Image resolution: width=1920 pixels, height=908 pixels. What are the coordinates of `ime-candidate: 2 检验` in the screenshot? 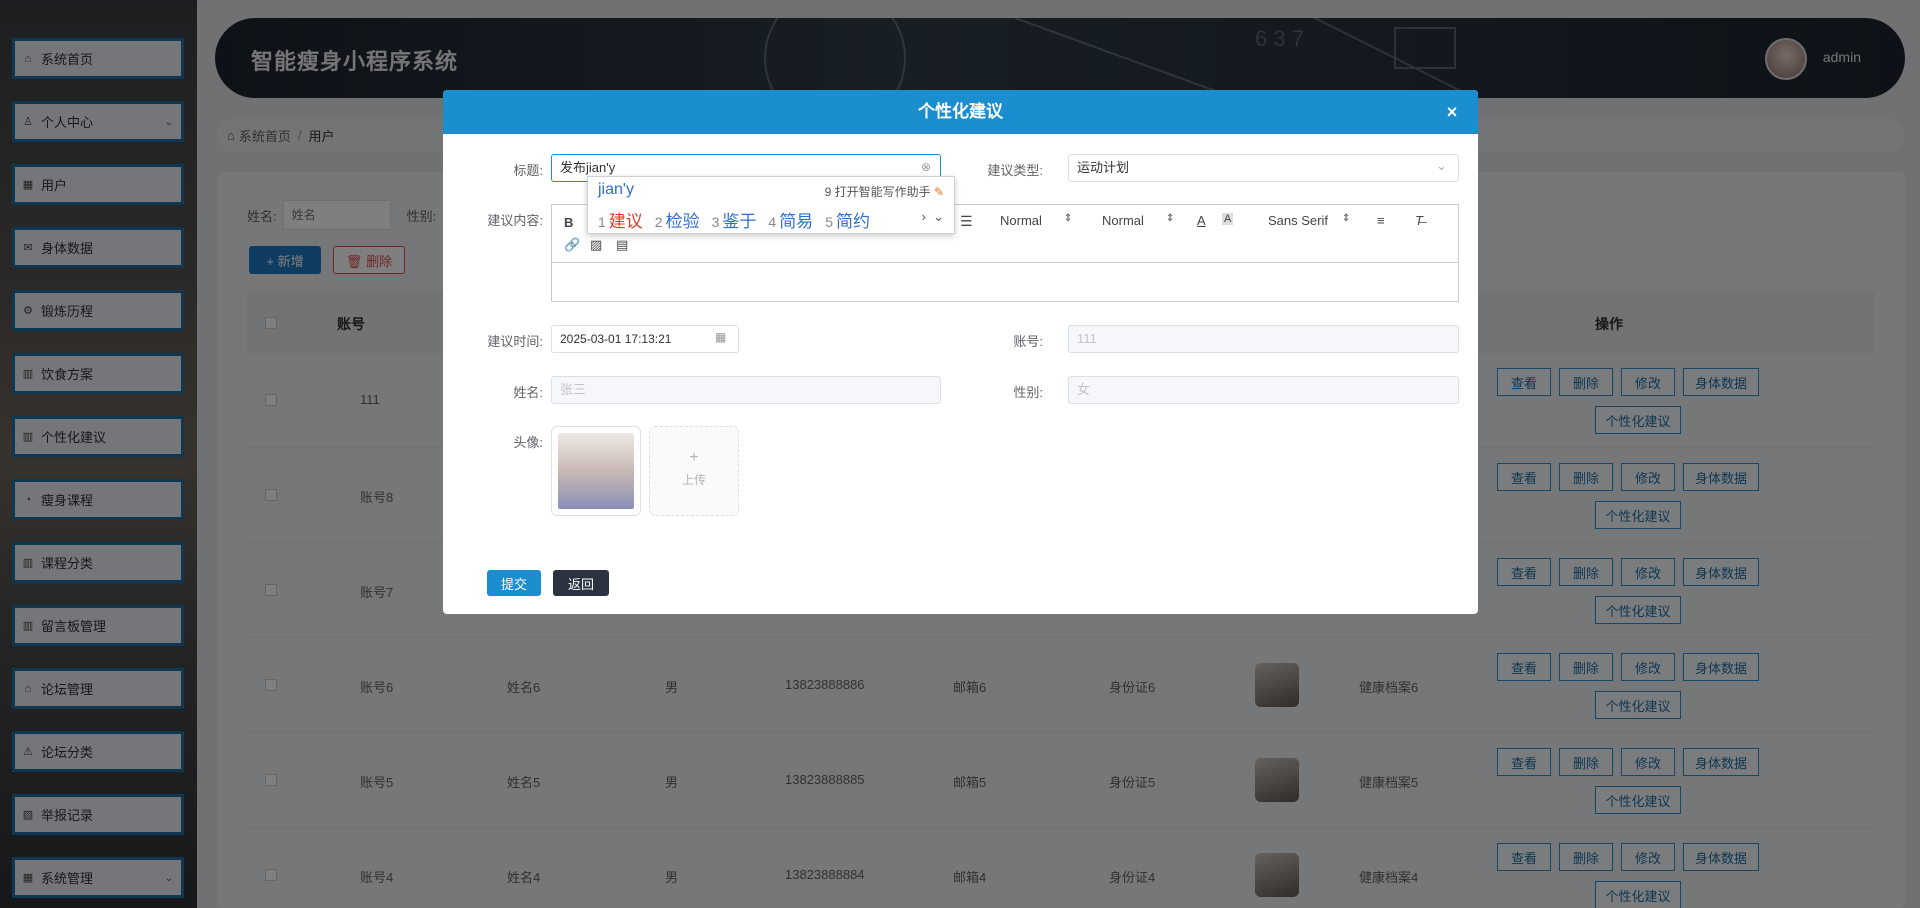 It's located at (677, 221).